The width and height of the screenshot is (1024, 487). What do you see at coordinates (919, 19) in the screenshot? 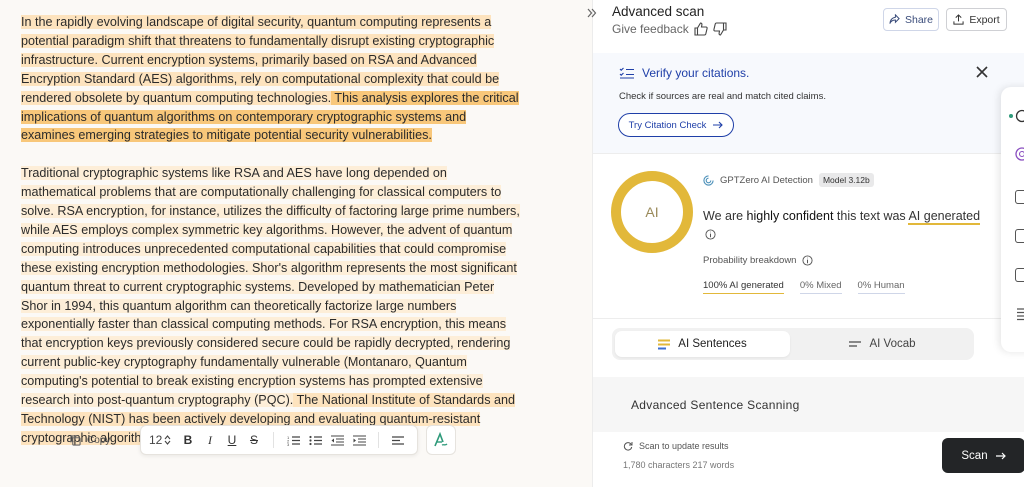
I see `share-label: Share` at bounding box center [919, 19].